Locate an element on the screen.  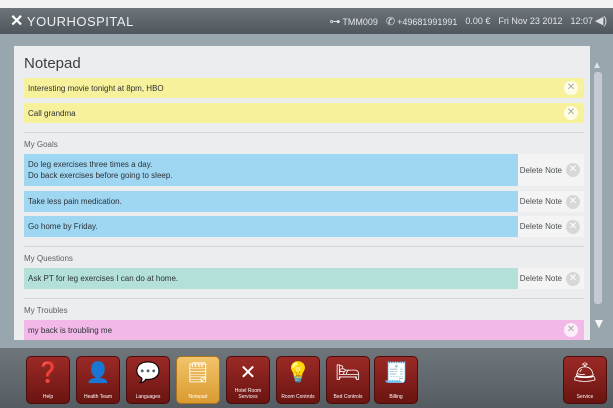
button-label: Billing is located at coordinates (396, 397).